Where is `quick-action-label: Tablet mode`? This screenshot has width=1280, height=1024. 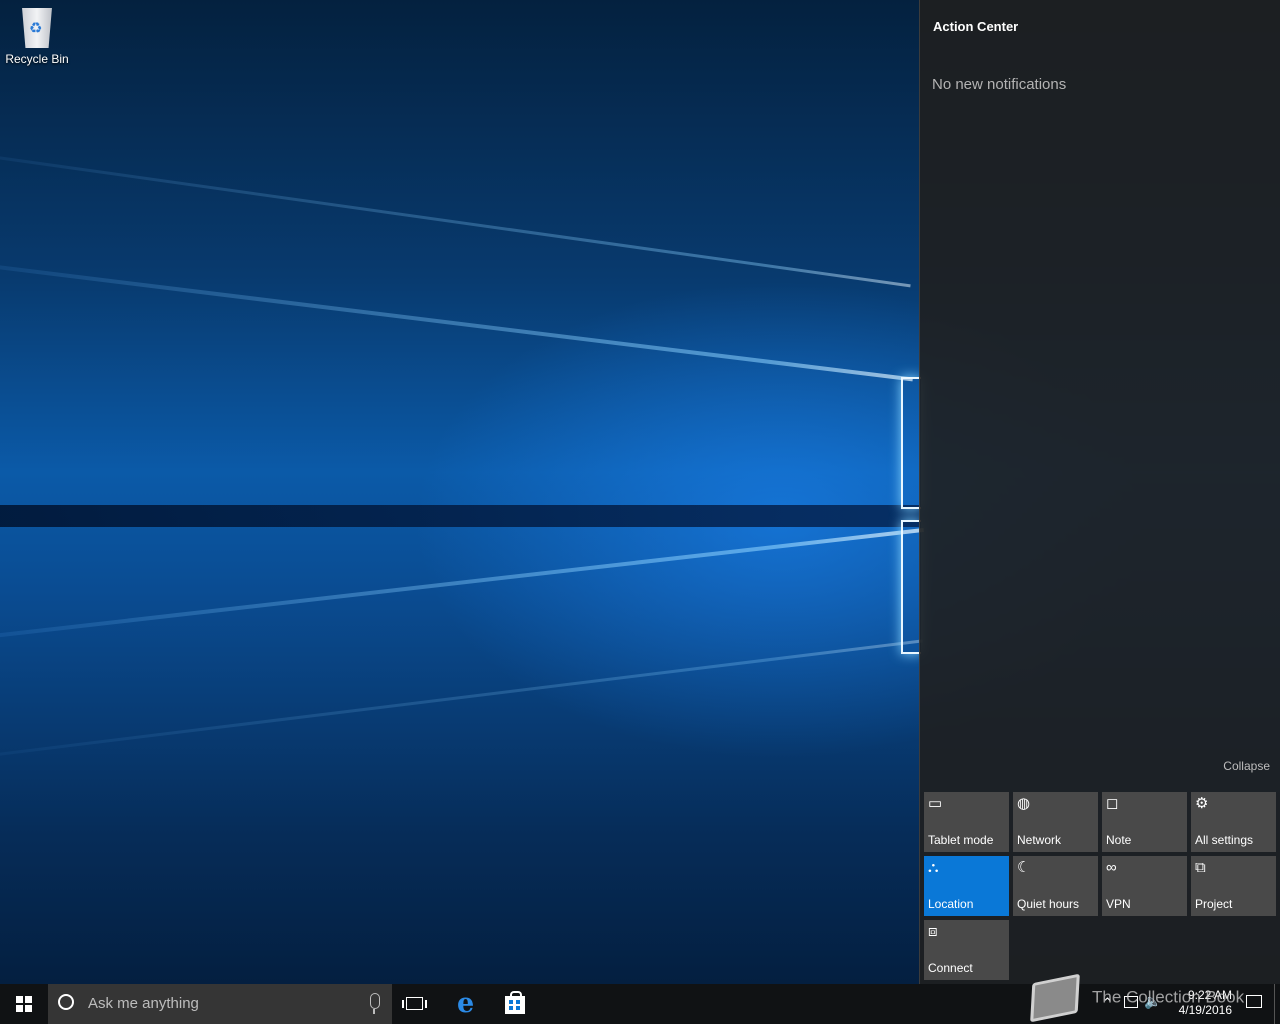 quick-action-label: Tablet mode is located at coordinates (961, 840).